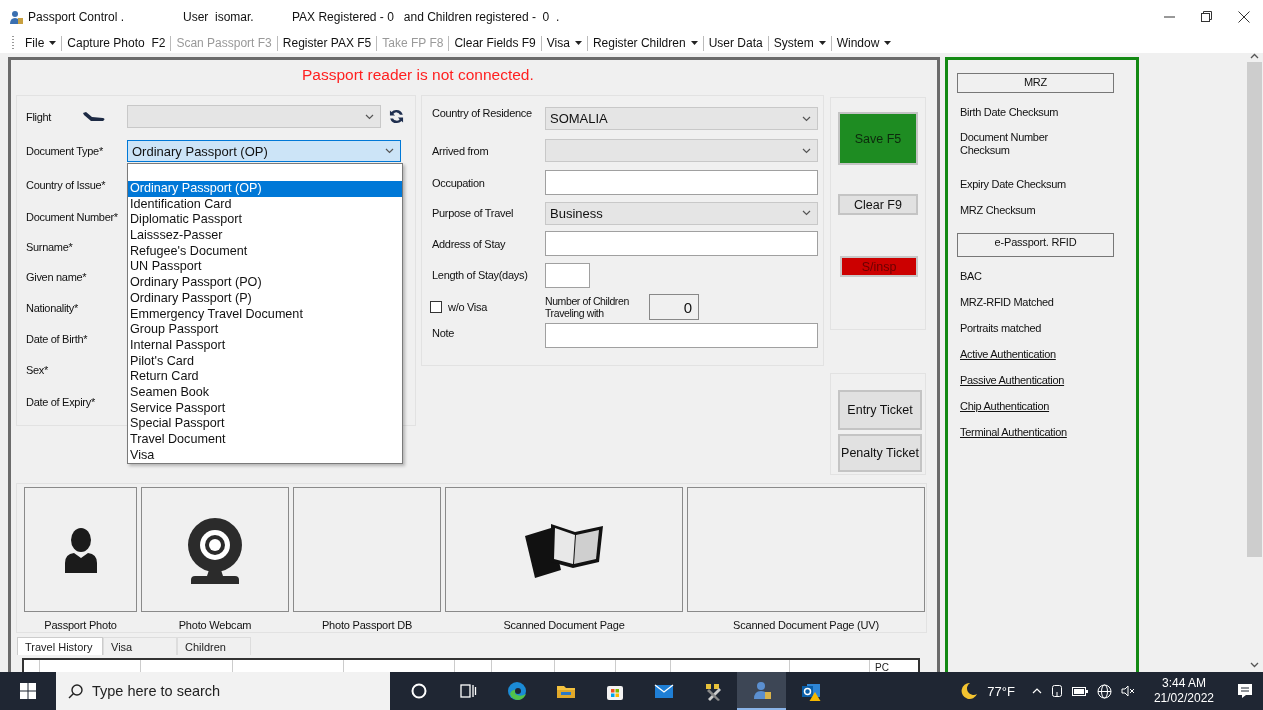  Describe the element at coordinates (265, 298) in the screenshot. I see `dropdown-option: Ordinary Passport (P)` at that location.